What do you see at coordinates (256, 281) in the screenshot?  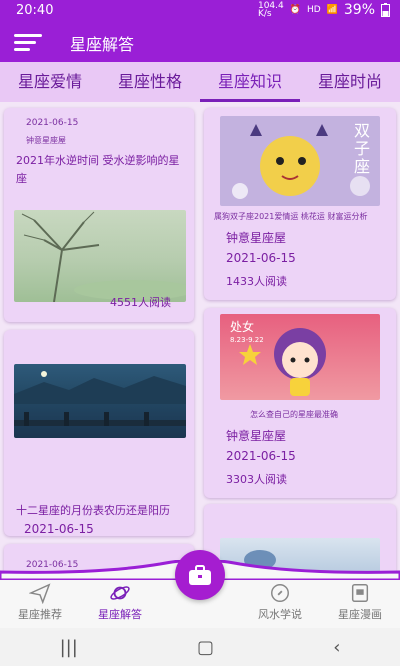 I see `article-reads: 1433人阅读` at bounding box center [256, 281].